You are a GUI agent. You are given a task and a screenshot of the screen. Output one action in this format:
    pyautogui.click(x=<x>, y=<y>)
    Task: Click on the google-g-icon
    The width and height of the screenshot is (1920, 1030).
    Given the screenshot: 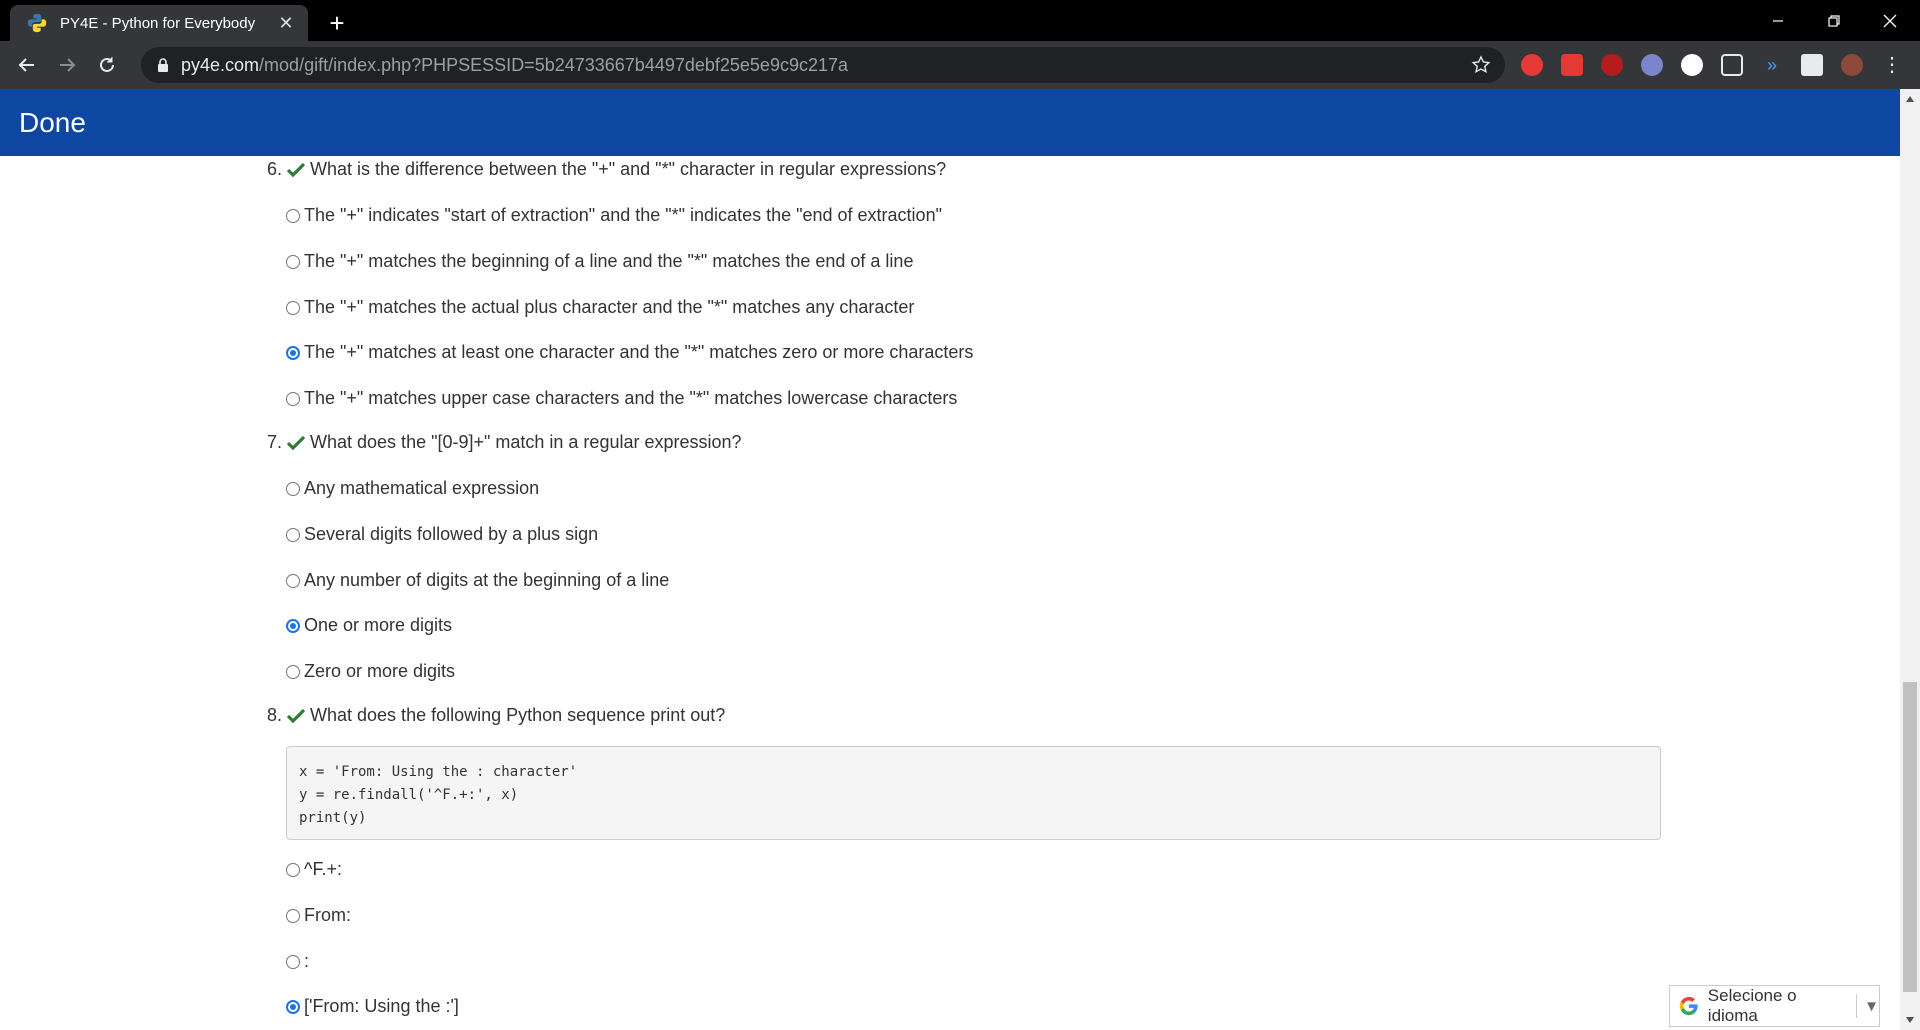 What is the action you would take?
    pyautogui.click(x=1688, y=1006)
    